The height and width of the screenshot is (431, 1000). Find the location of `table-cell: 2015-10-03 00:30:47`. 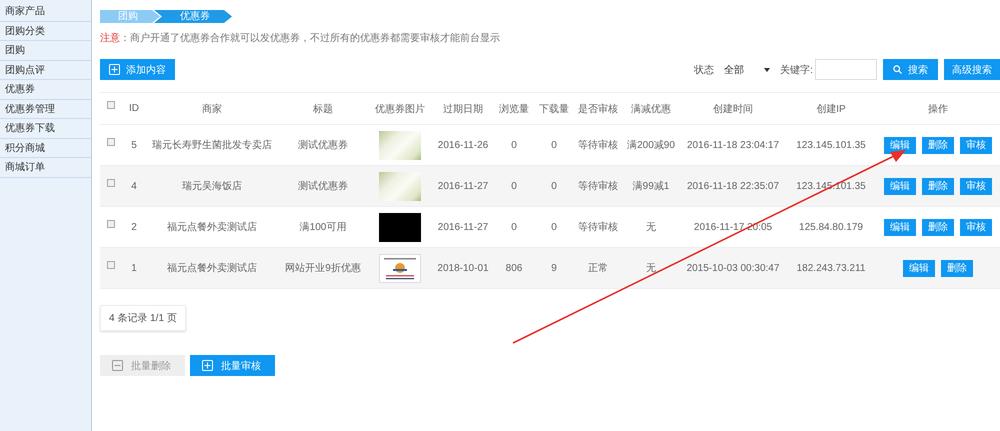

table-cell: 2015-10-03 00:30:47 is located at coordinates (733, 268).